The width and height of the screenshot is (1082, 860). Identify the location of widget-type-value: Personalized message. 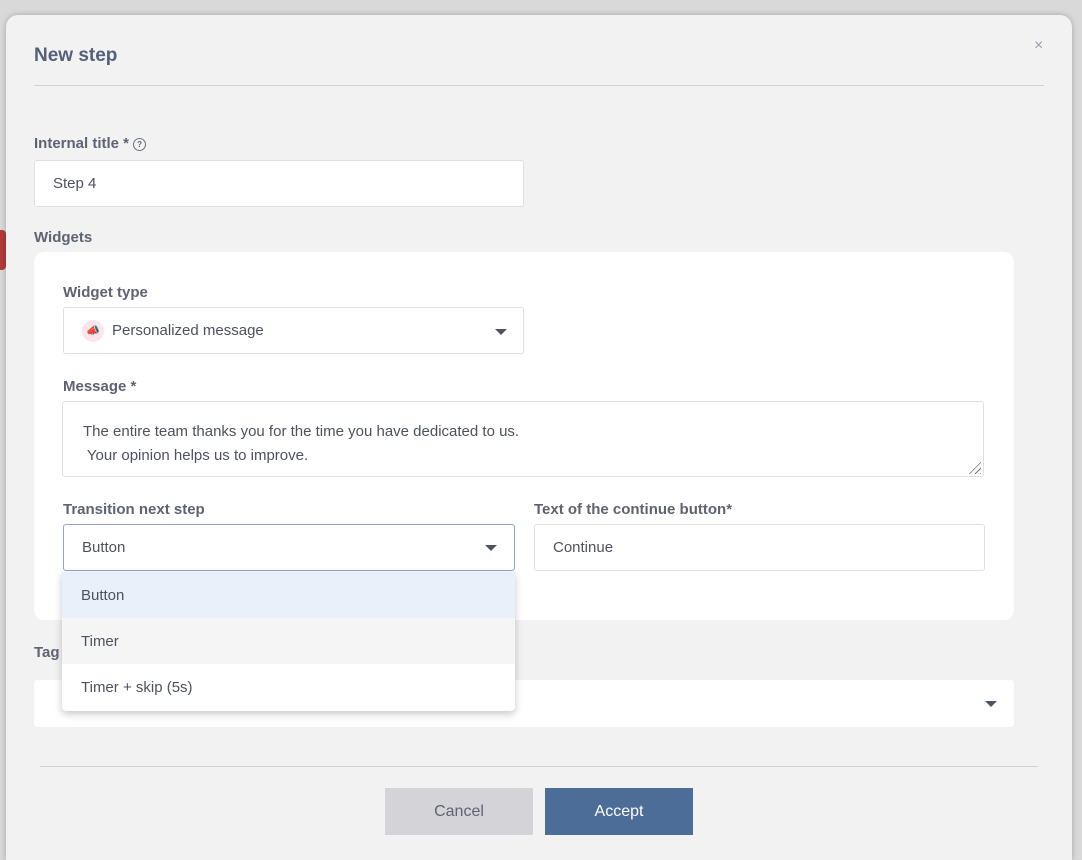
(188, 330).